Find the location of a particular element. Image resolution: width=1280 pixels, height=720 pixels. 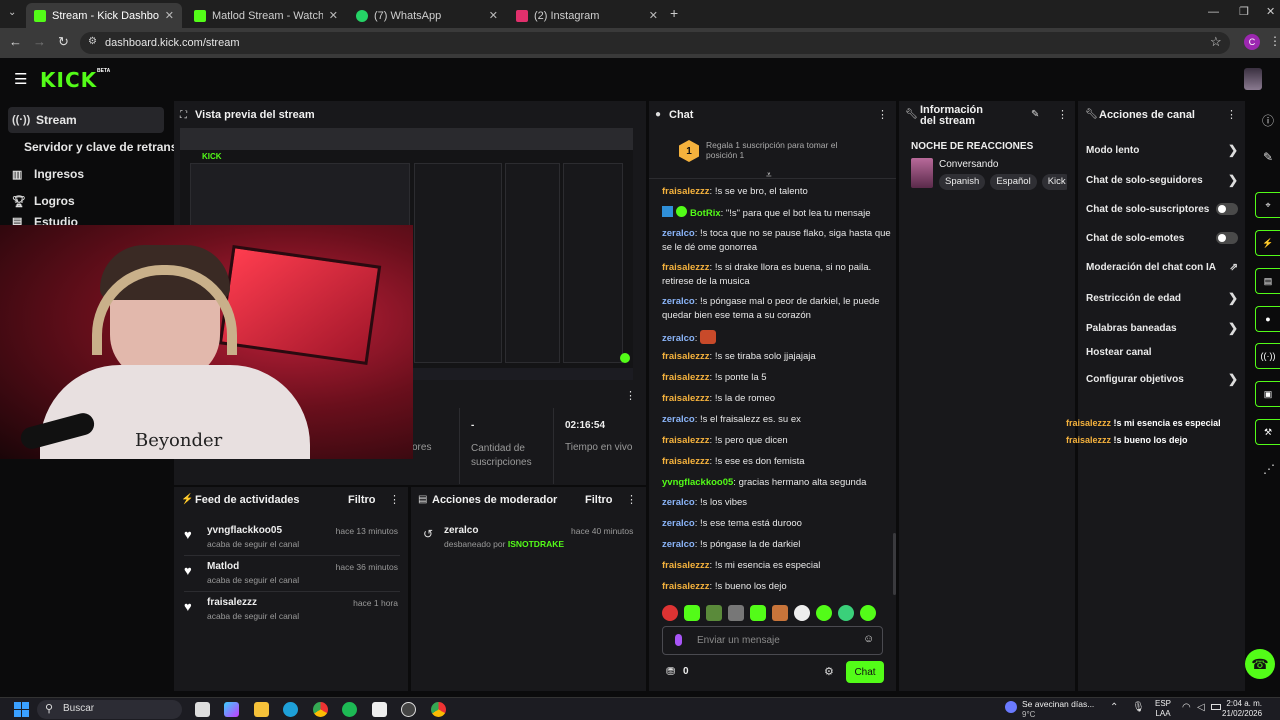

info-menu-icon: ⋮ is located at coordinates (1062, 114).